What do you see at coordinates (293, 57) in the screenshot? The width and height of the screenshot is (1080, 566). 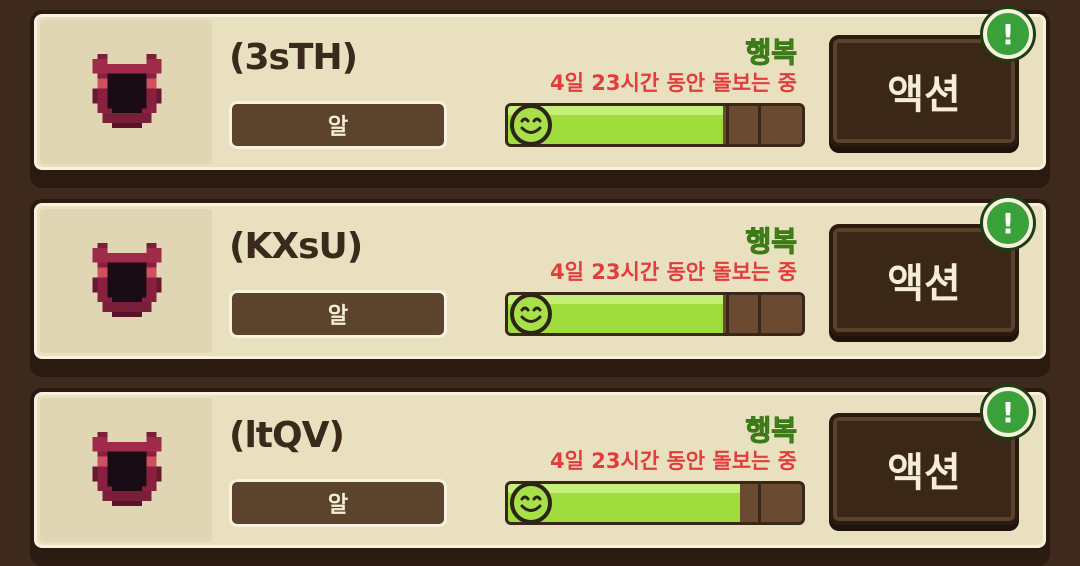 I see `pet-name: (3sTH)` at bounding box center [293, 57].